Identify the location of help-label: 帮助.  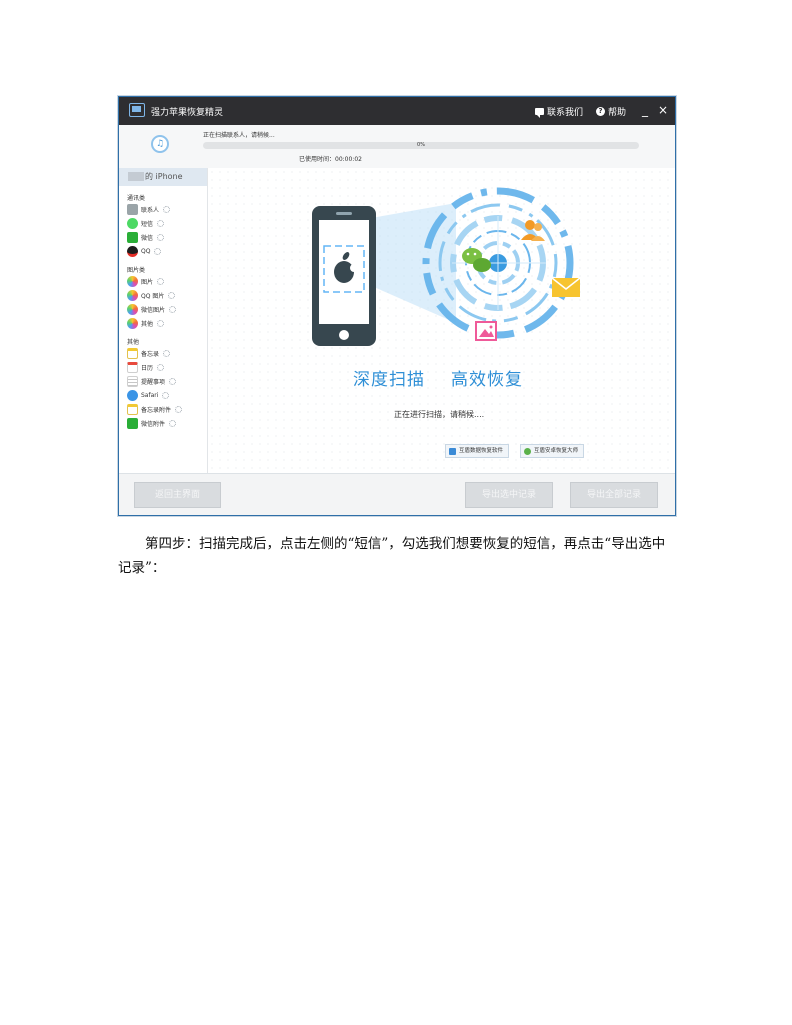
(617, 113).